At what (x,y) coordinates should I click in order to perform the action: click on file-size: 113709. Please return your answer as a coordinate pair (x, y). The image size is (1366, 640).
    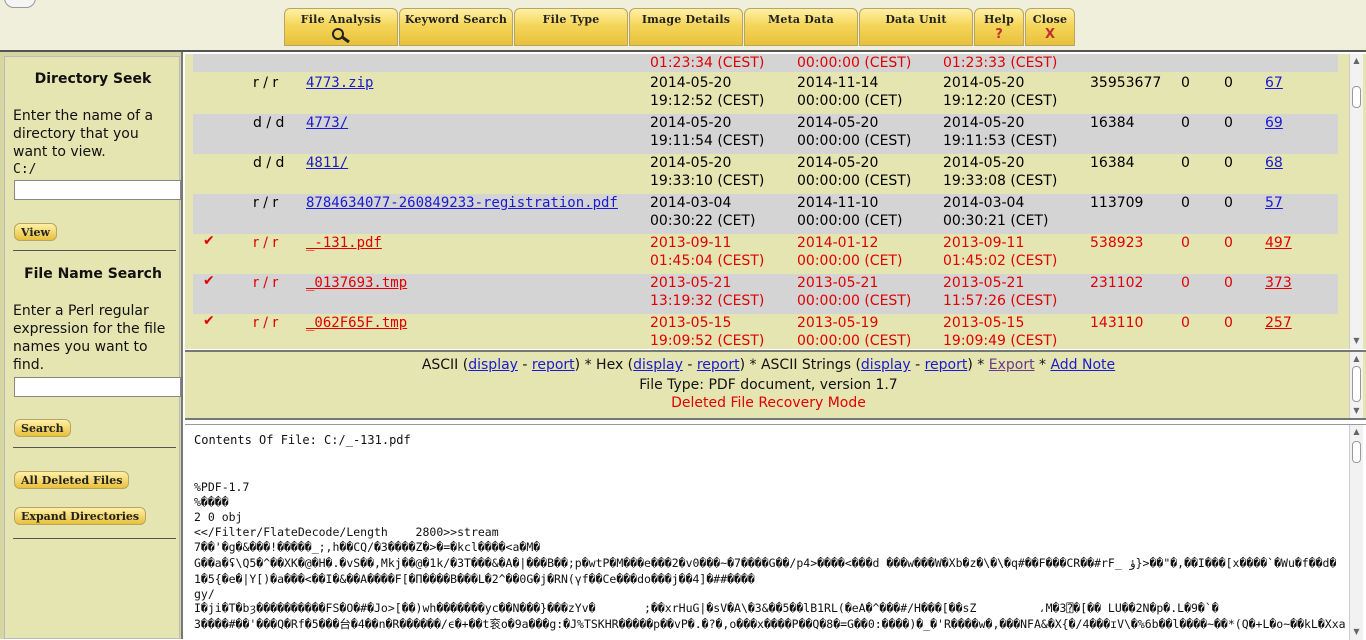
    Looking at the image, I should click on (1117, 203).